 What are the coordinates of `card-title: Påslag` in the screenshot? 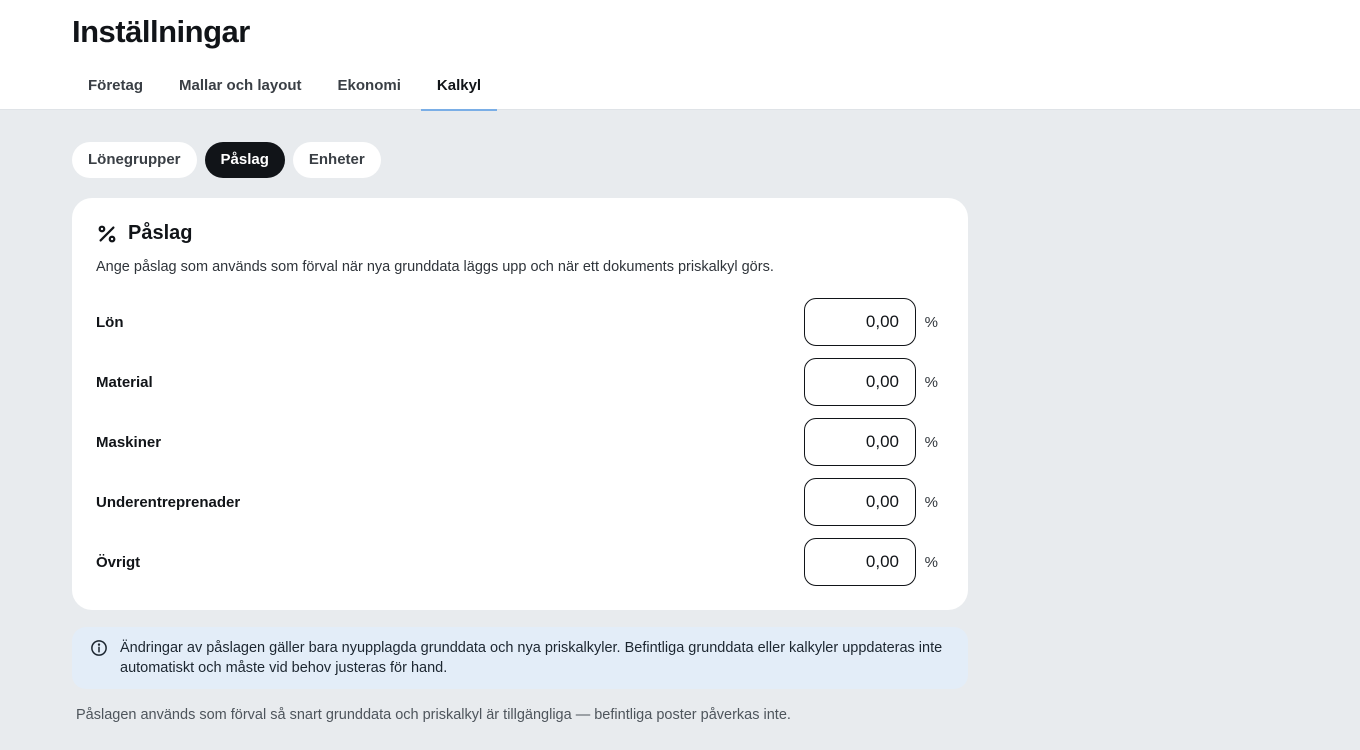 It's located at (160, 233).